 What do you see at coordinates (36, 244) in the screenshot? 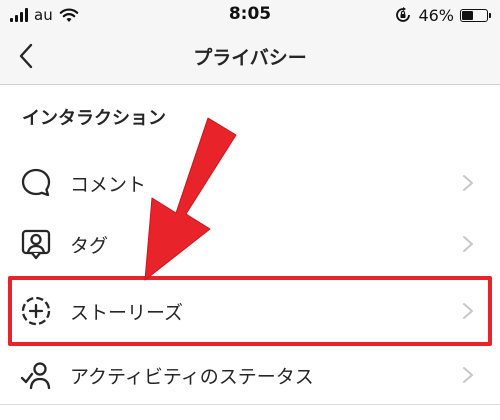
I see `tag-person-icon` at bounding box center [36, 244].